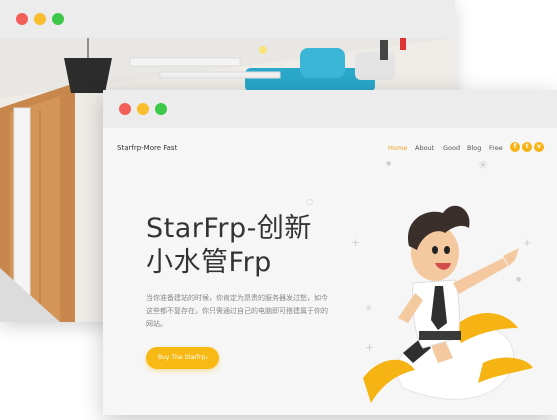 The image size is (557, 420). I want to click on sparkle-decoration-icon: ✳, so click(483, 165).